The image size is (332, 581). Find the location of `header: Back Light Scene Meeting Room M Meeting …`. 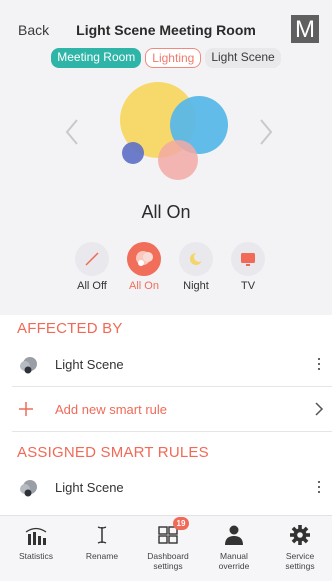

header: Back Light Scene Meeting Room M Meeting … is located at coordinates (166, 39).